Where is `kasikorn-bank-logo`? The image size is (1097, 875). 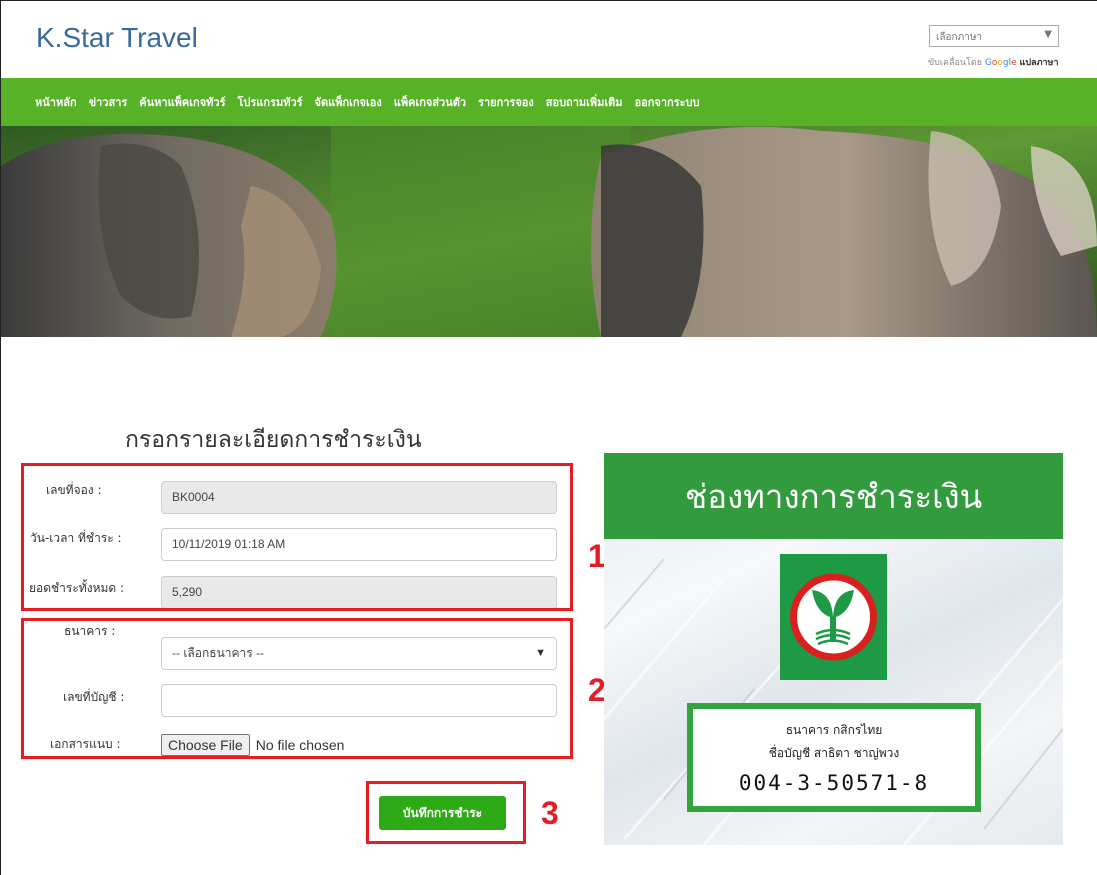 kasikorn-bank-logo is located at coordinates (833, 617).